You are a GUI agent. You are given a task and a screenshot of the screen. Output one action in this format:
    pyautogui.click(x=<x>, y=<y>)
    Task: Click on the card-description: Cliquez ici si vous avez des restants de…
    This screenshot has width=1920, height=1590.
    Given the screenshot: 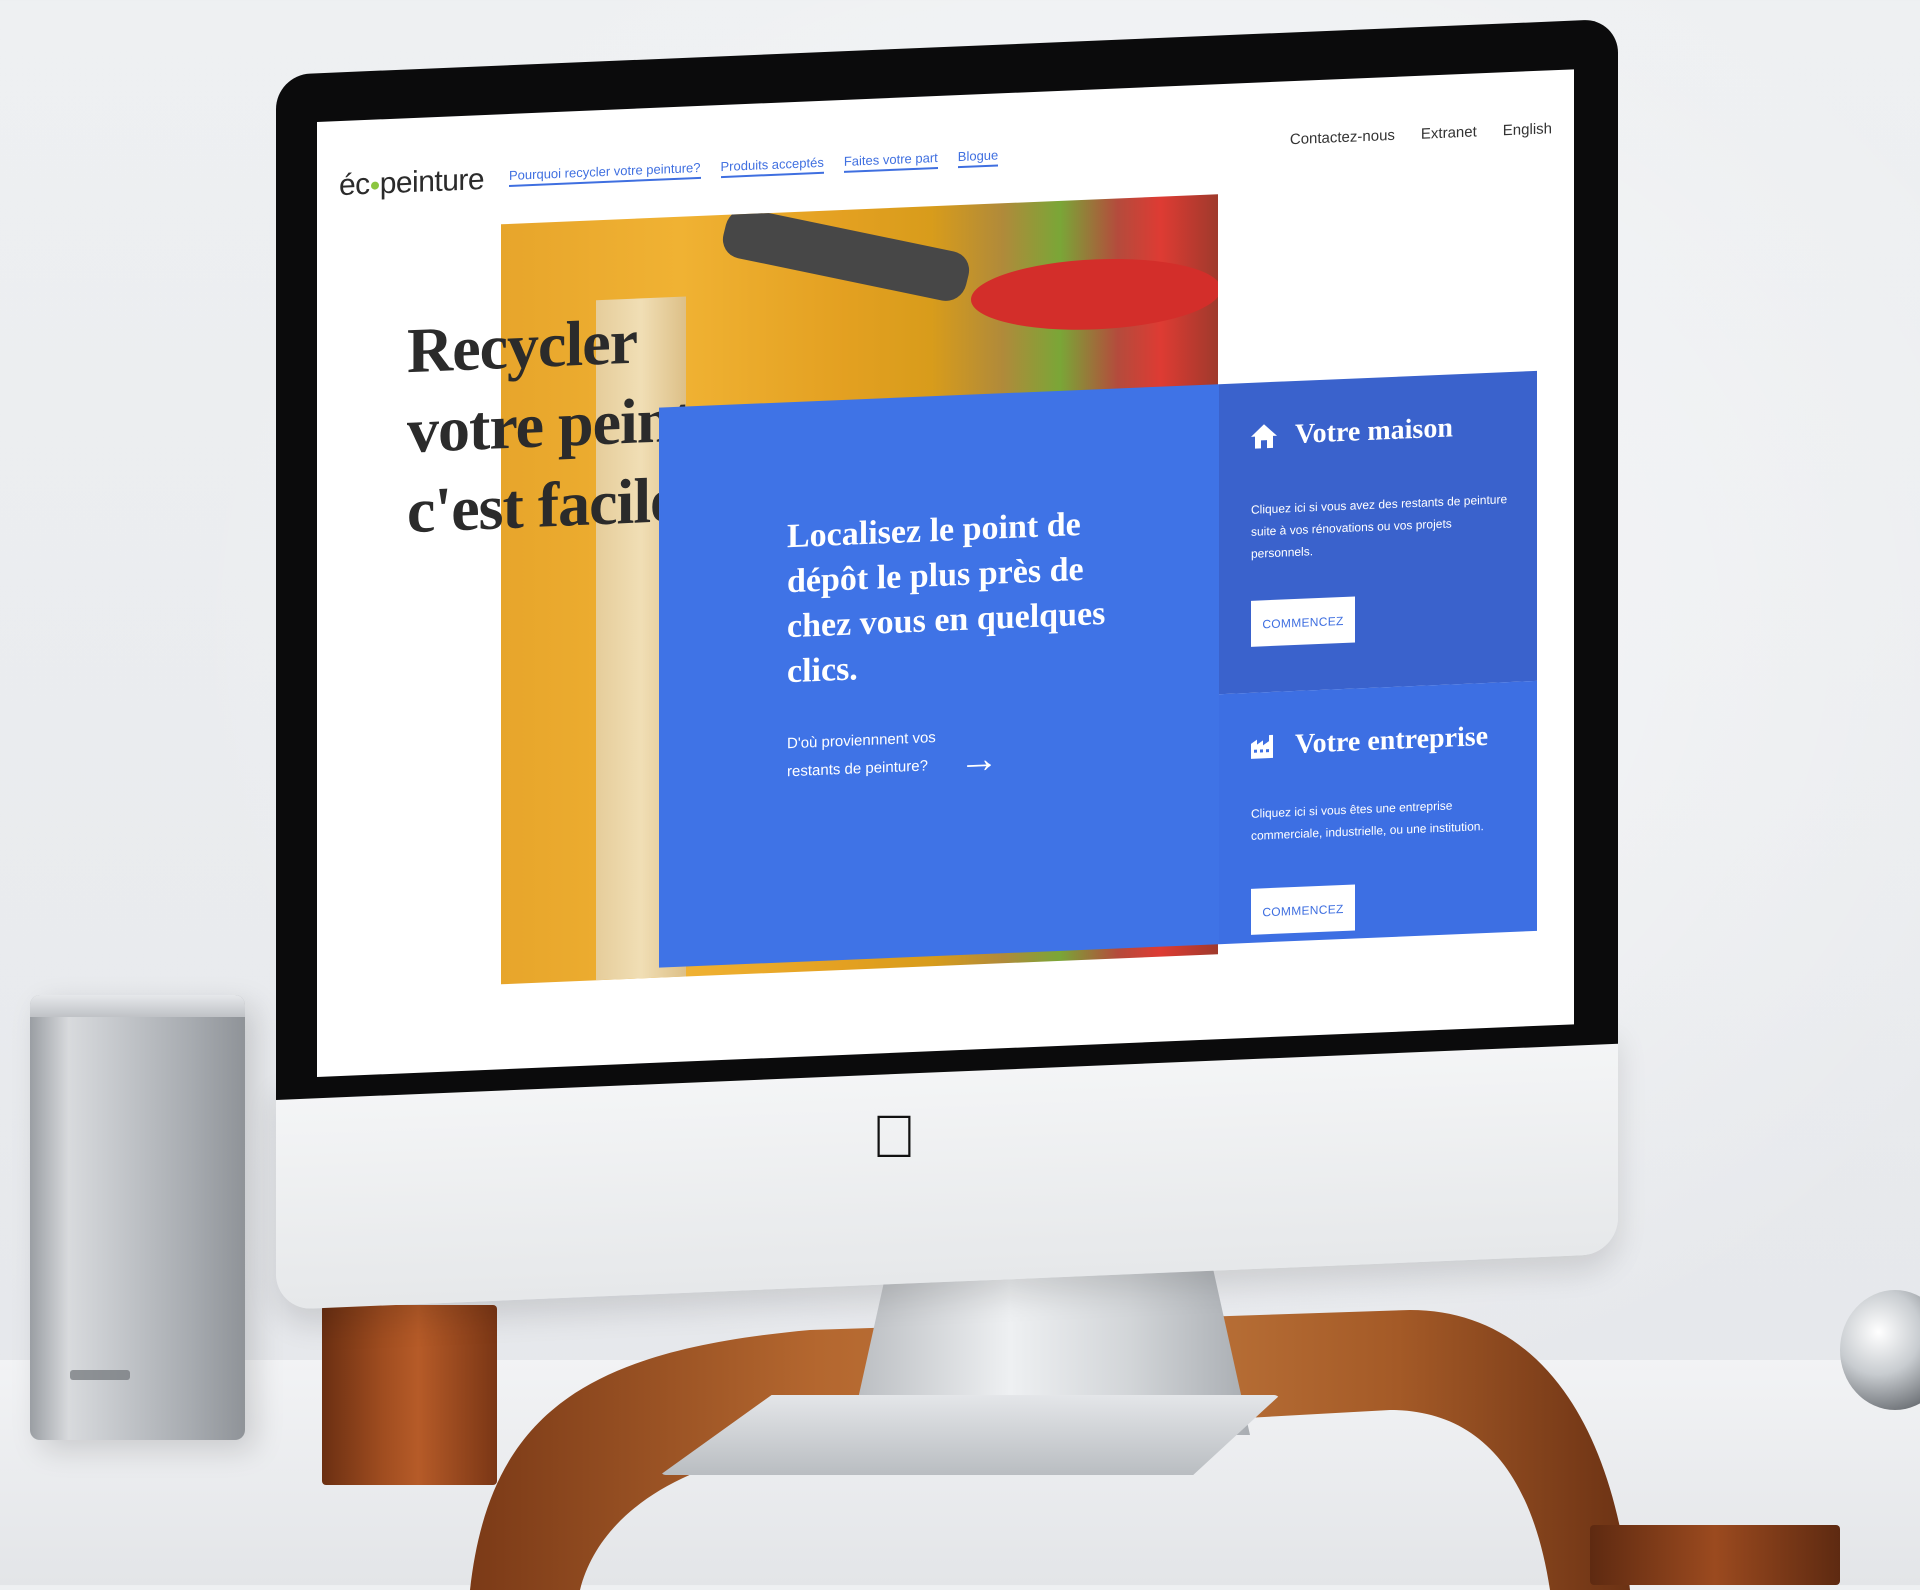 What is the action you would take?
    pyautogui.click(x=1379, y=526)
    